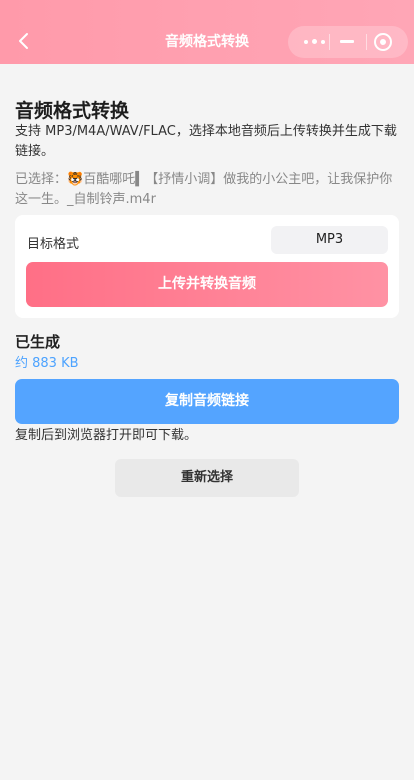 Image resolution: width=414 pixels, height=780 pixels. I want to click on minimize-icon, so click(349, 42).